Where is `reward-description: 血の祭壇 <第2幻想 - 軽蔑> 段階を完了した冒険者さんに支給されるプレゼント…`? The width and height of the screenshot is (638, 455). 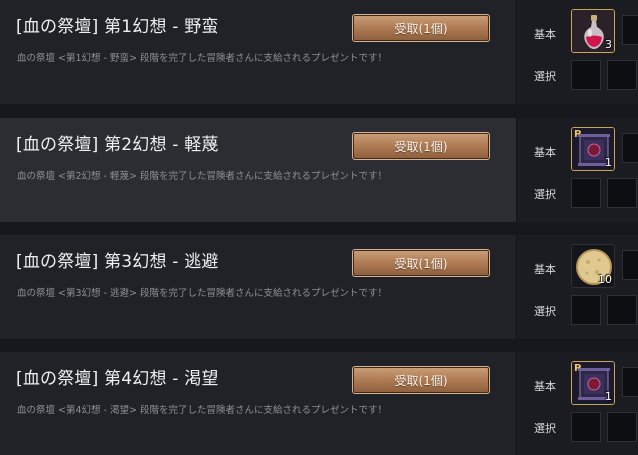 reward-description: 血の祭壇 <第2幻想 - 軽蔑> 段階を完了した冒険者さんに支給されるプレゼント… is located at coordinates (202, 176).